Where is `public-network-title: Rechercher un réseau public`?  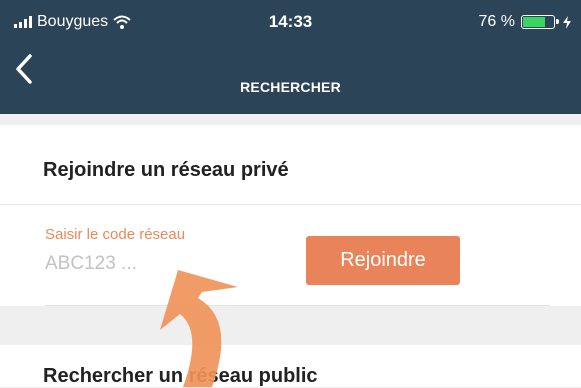
public-network-title: Rechercher un réseau public is located at coordinates (180, 376).